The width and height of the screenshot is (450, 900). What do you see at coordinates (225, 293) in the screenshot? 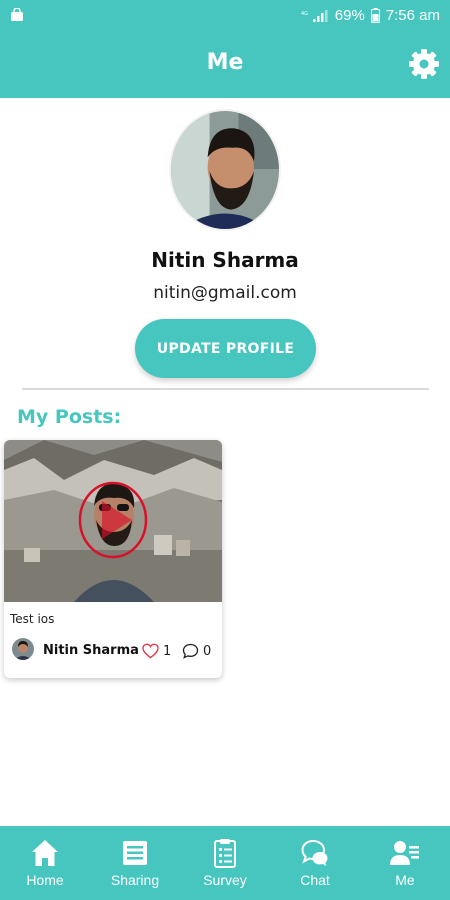
I see `profile-email: nitin@gmail.com` at bounding box center [225, 293].